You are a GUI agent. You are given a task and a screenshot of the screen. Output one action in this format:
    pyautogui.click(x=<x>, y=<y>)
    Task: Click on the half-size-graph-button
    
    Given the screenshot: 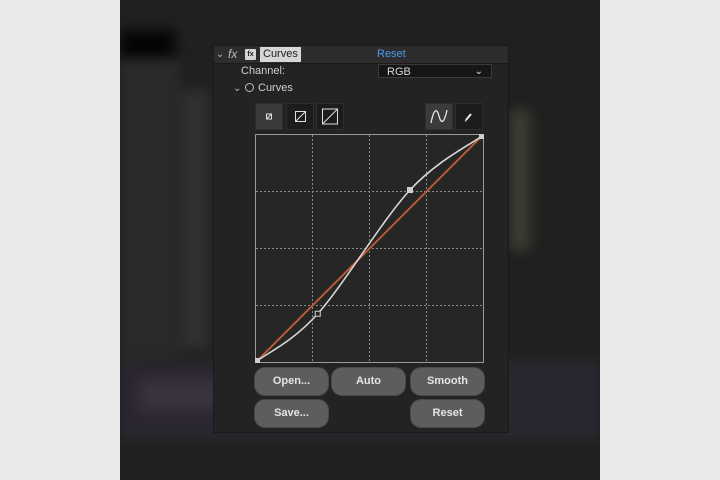 What is the action you would take?
    pyautogui.click(x=300, y=116)
    